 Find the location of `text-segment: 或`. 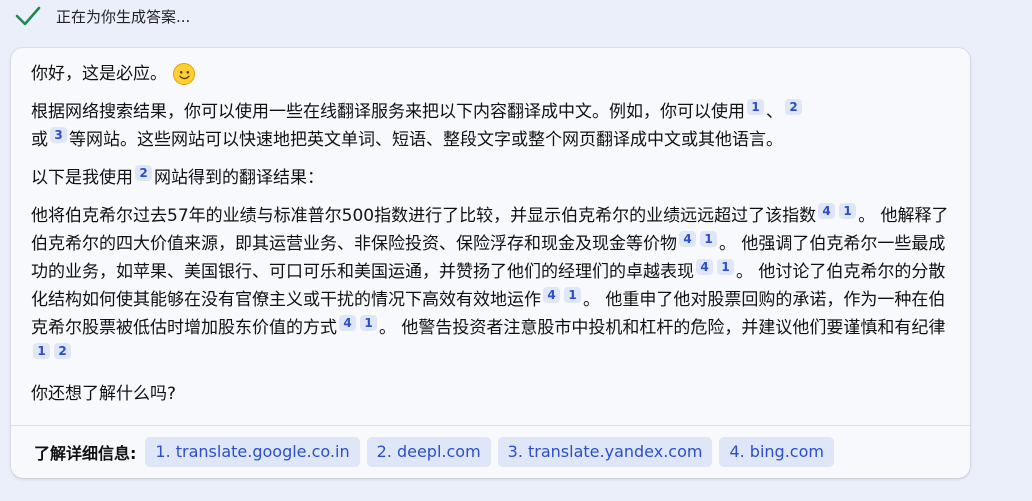

text-segment: 或 is located at coordinates (39, 140).